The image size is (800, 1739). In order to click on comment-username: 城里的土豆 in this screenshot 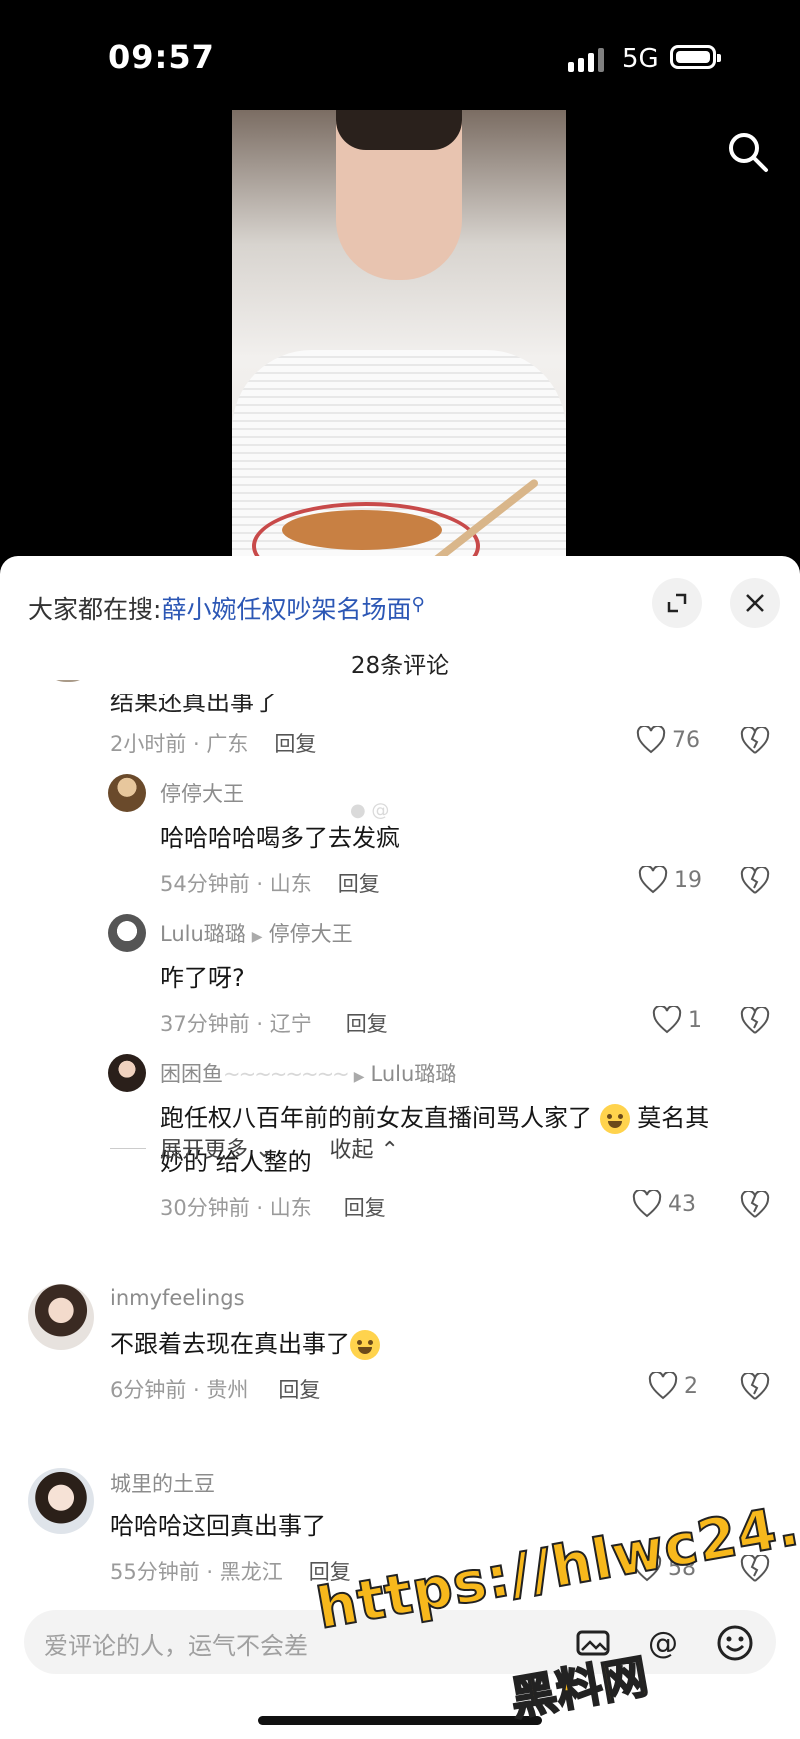, I will do `click(162, 1483)`.